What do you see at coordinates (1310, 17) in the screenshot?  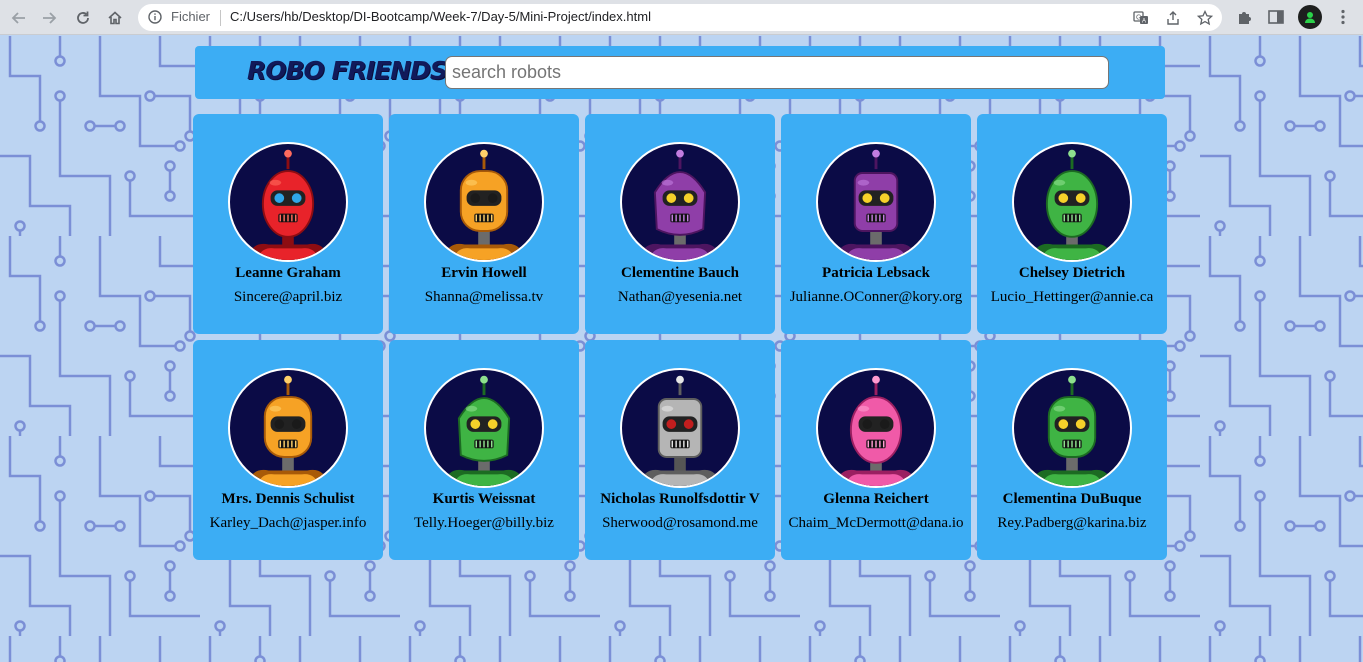 I see `profile-avatar-icon` at bounding box center [1310, 17].